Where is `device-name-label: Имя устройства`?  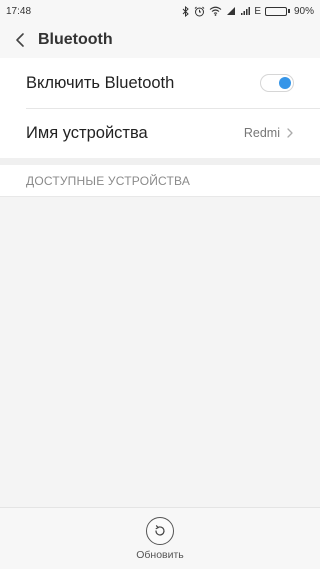
device-name-label: Имя устройства is located at coordinates (87, 132).